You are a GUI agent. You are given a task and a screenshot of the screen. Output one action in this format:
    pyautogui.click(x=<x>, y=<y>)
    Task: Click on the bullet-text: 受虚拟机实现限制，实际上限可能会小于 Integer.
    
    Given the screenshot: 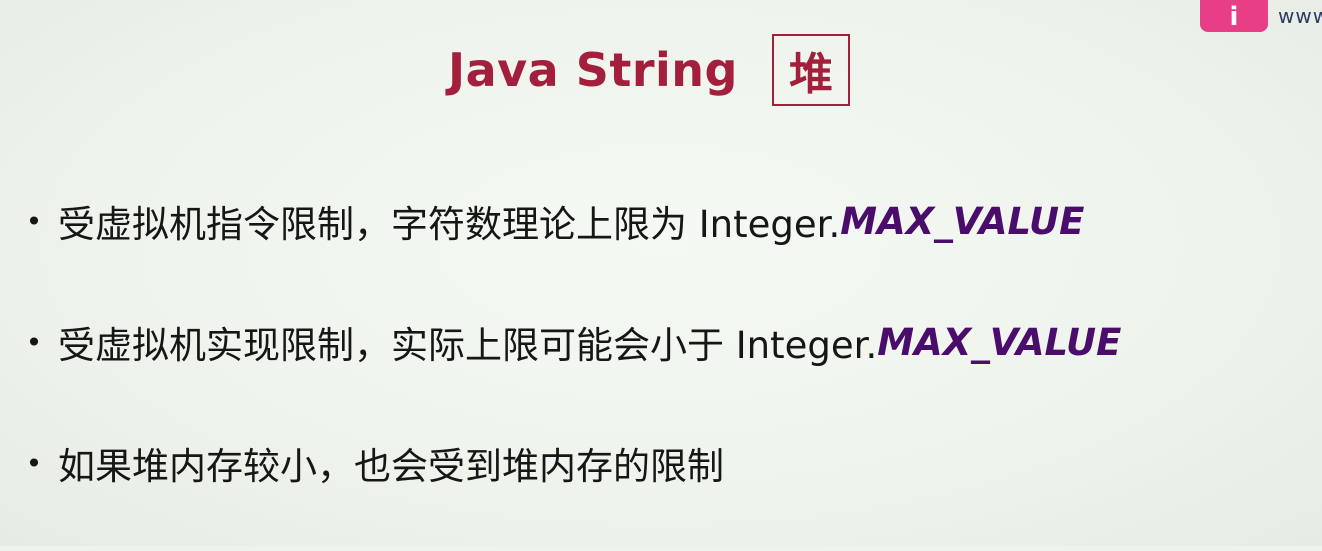 What is the action you would take?
    pyautogui.click(x=468, y=345)
    